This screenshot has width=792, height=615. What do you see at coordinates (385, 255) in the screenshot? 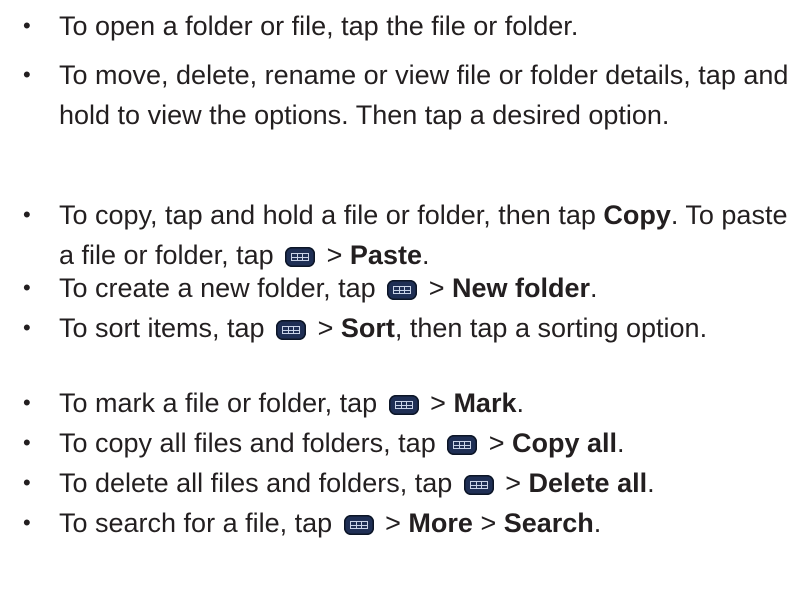
I see `menu-option-label: Paste` at bounding box center [385, 255].